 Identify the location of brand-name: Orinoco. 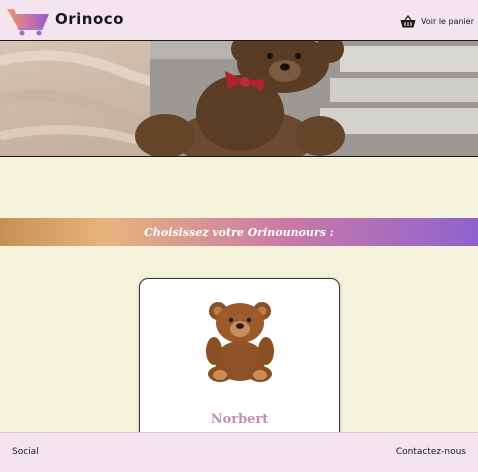
(89, 19).